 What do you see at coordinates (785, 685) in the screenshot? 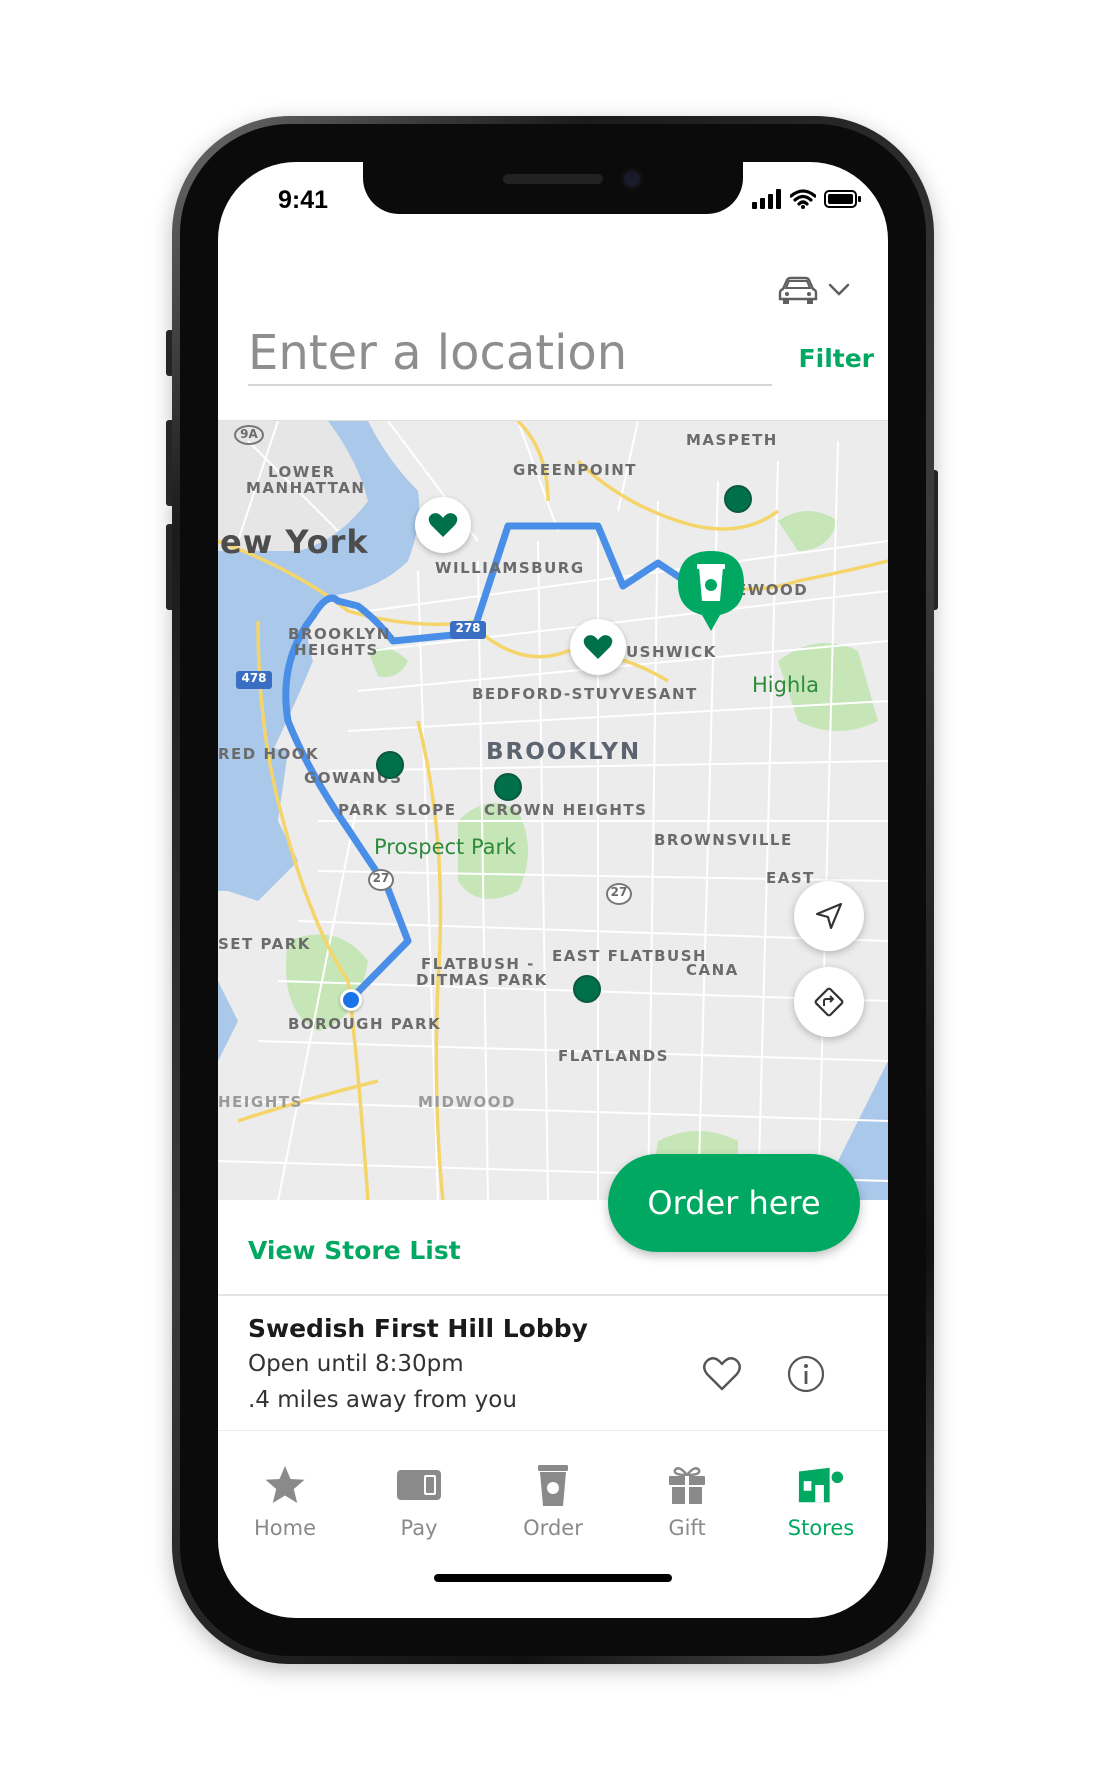
I see `label-highland: Highla` at bounding box center [785, 685].